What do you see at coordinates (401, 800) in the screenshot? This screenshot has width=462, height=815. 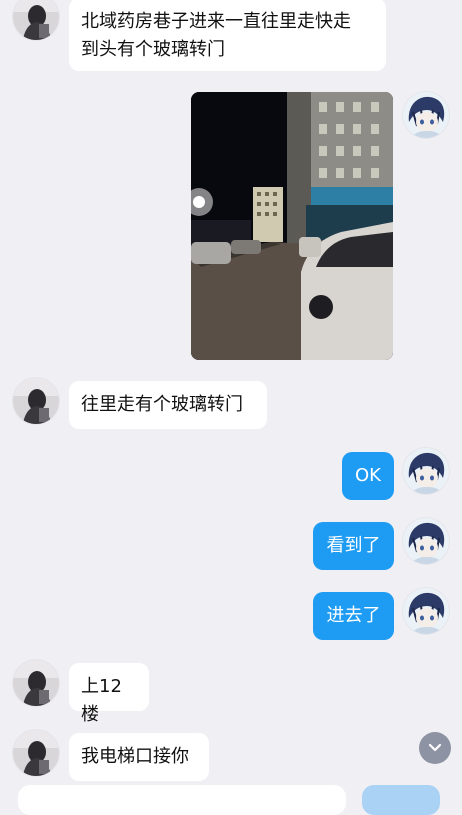 I see `send-button` at bounding box center [401, 800].